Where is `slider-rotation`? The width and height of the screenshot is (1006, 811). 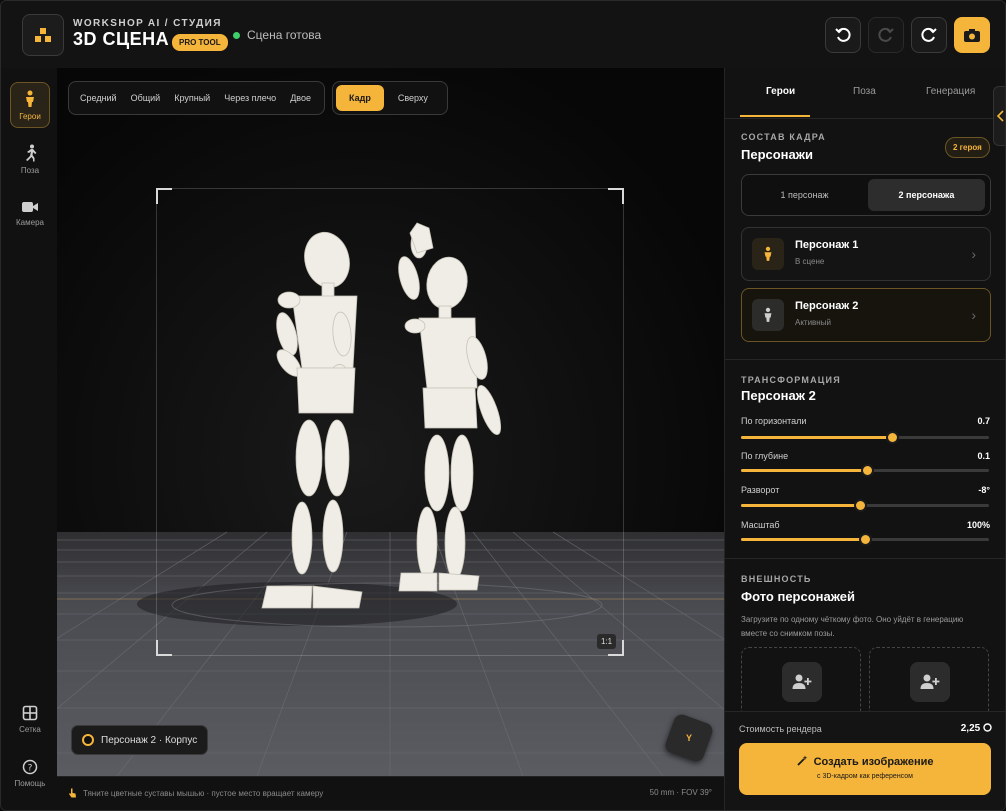 slider-rotation is located at coordinates (865, 505).